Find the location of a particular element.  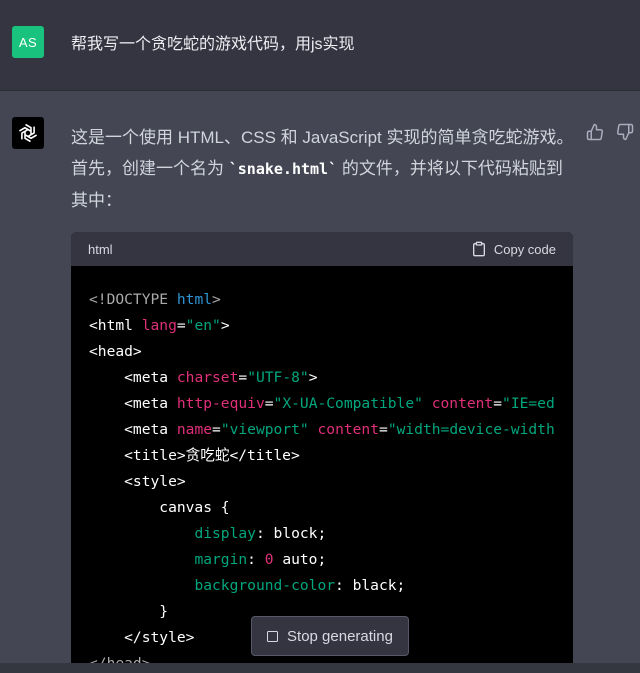

openai-logo-icon is located at coordinates (28, 133).